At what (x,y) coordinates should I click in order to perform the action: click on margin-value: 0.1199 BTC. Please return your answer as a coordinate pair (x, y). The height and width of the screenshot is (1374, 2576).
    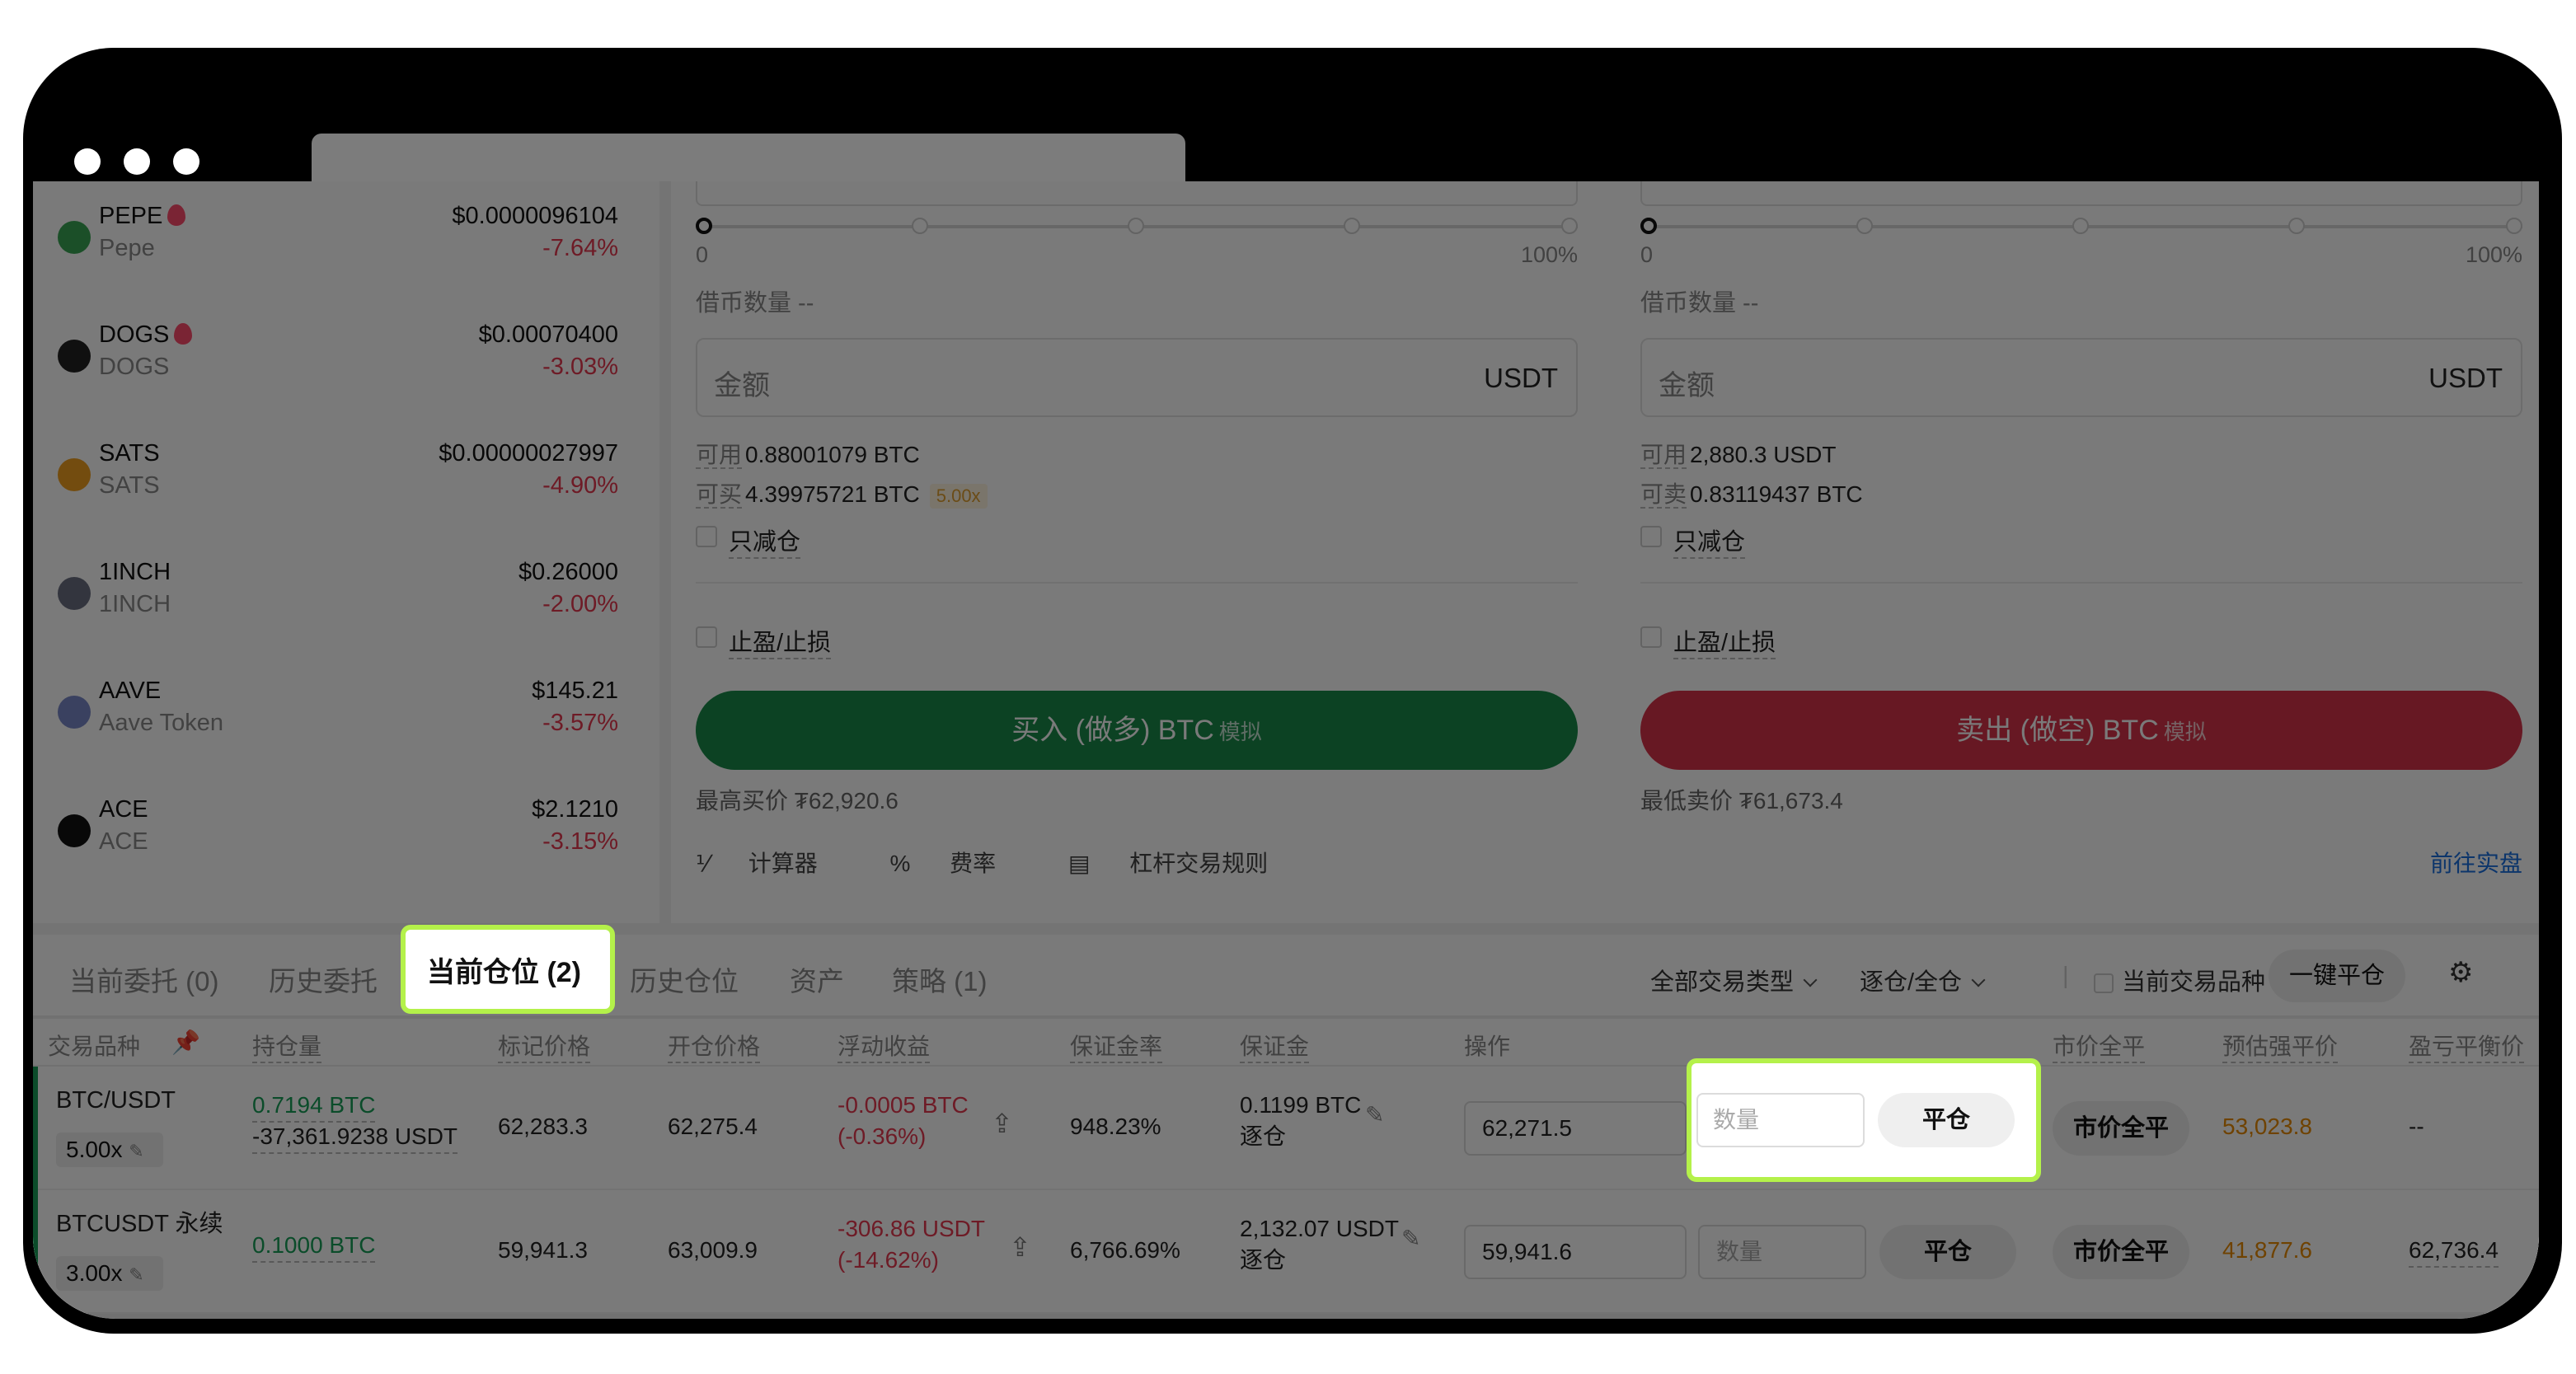
    Looking at the image, I should click on (1301, 1105).